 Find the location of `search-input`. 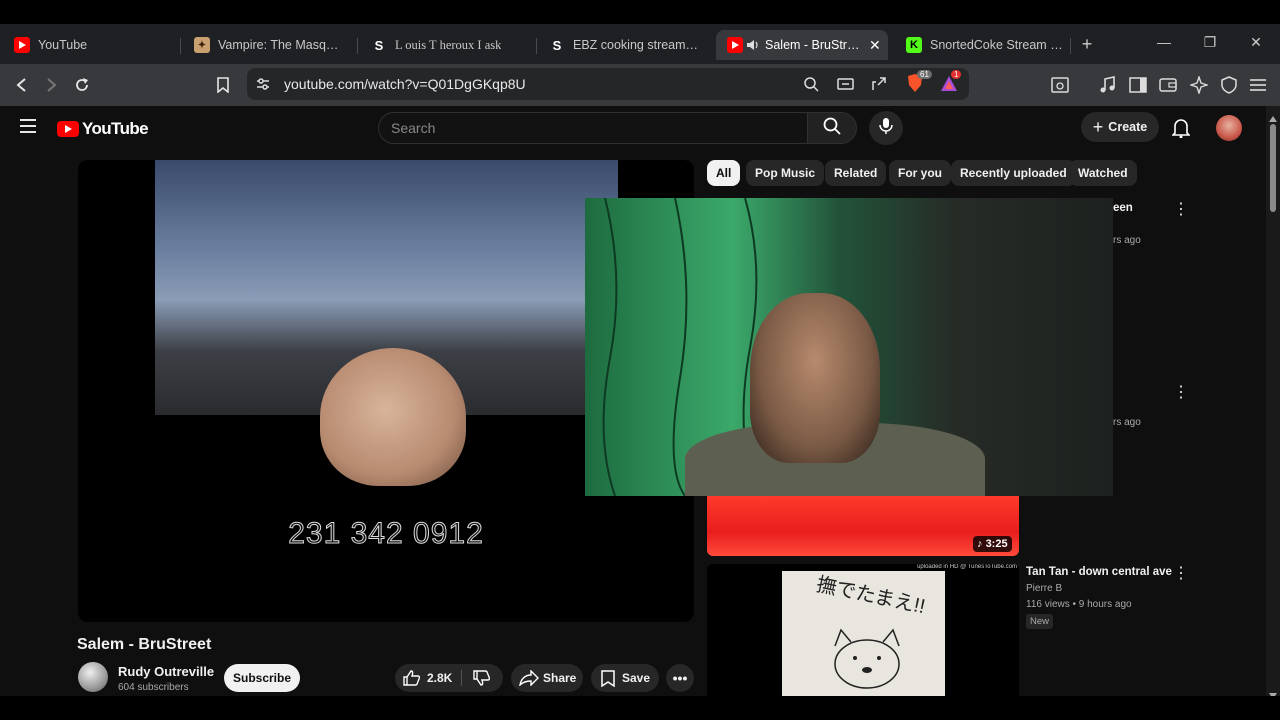

search-input is located at coordinates (591, 128).